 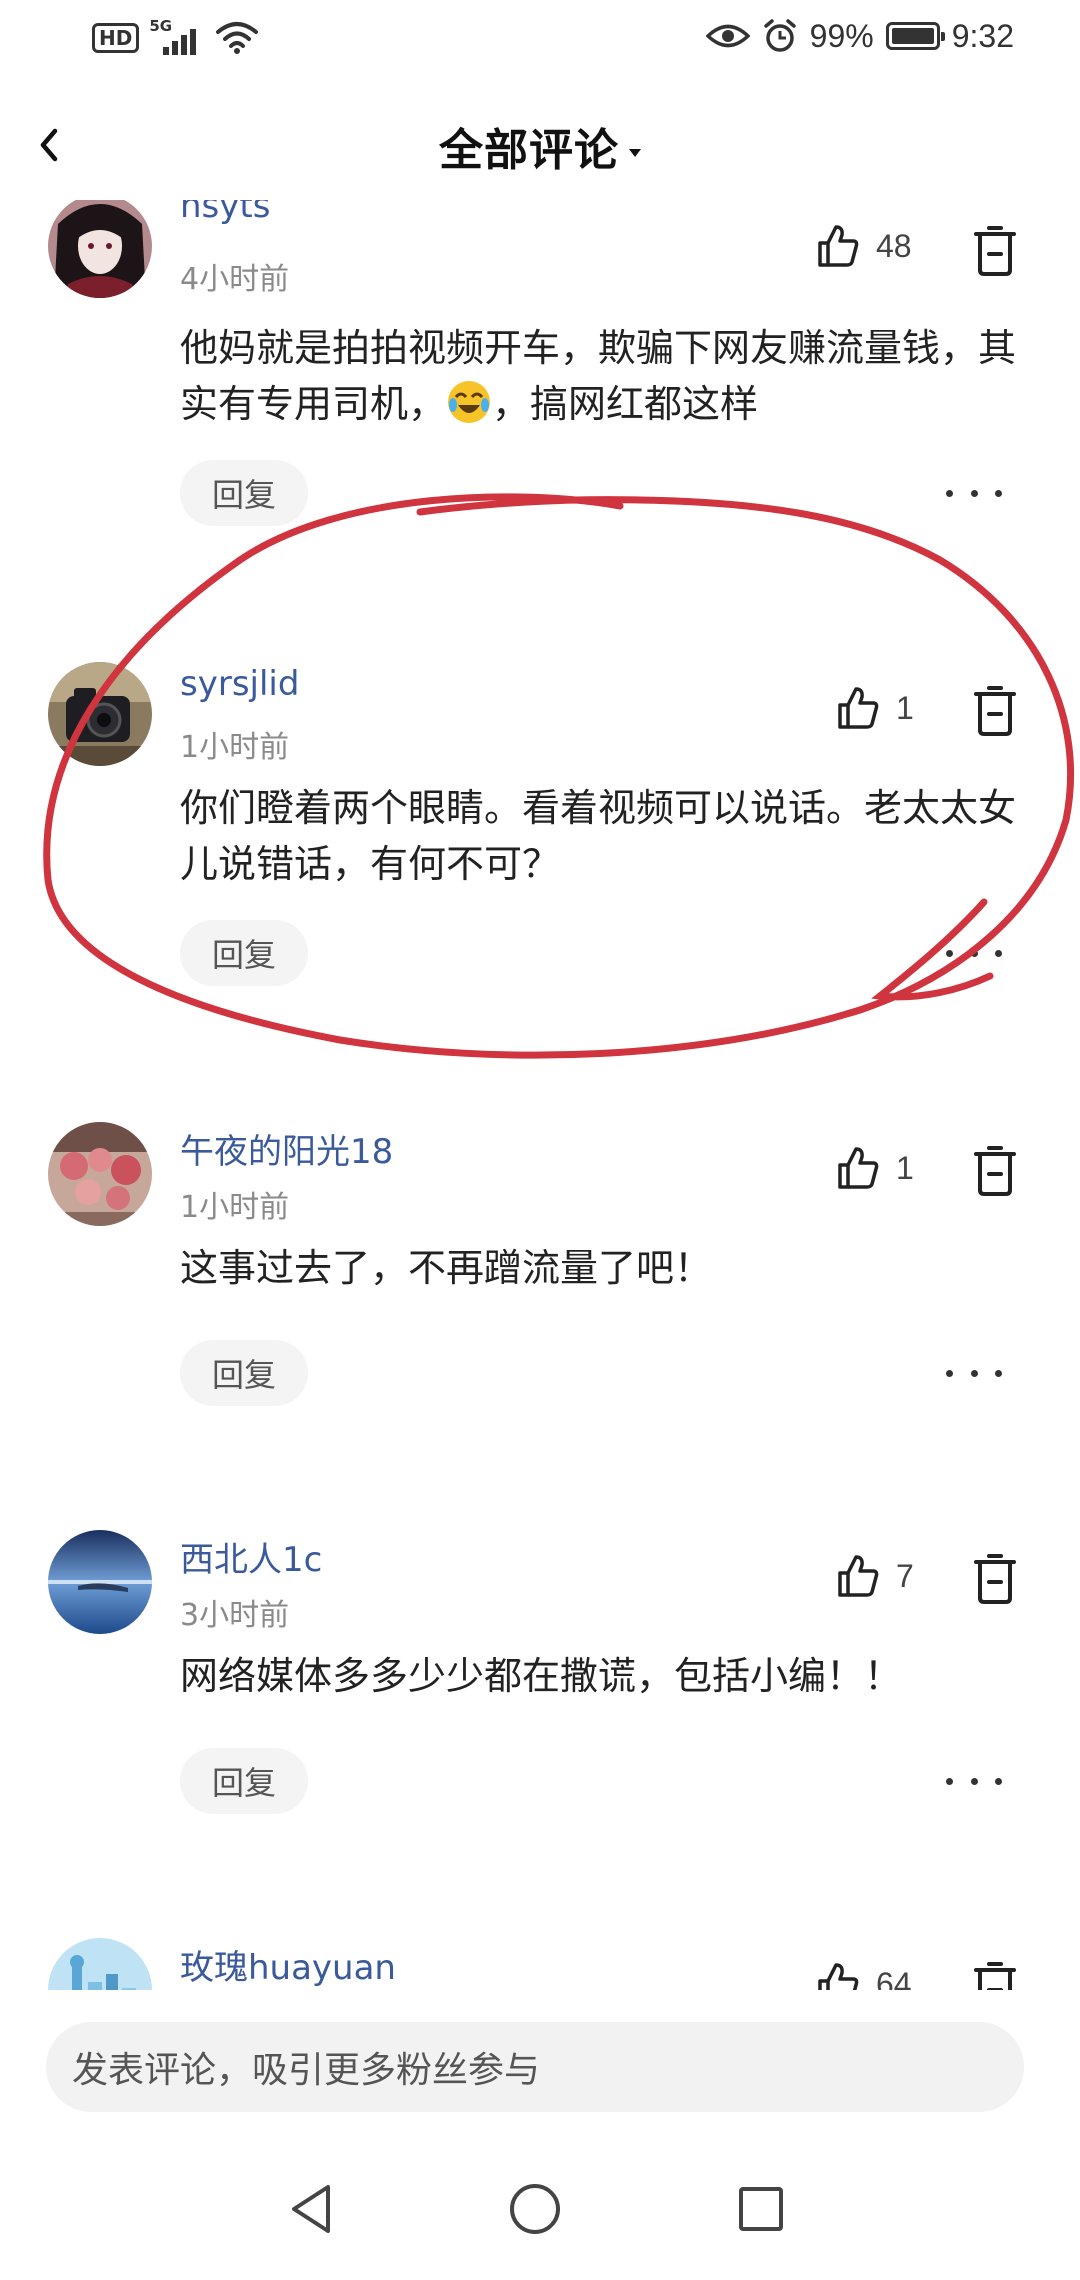 I want to click on comment-input: 发表评论，吸引更多粉丝参与, so click(x=535, y=2067).